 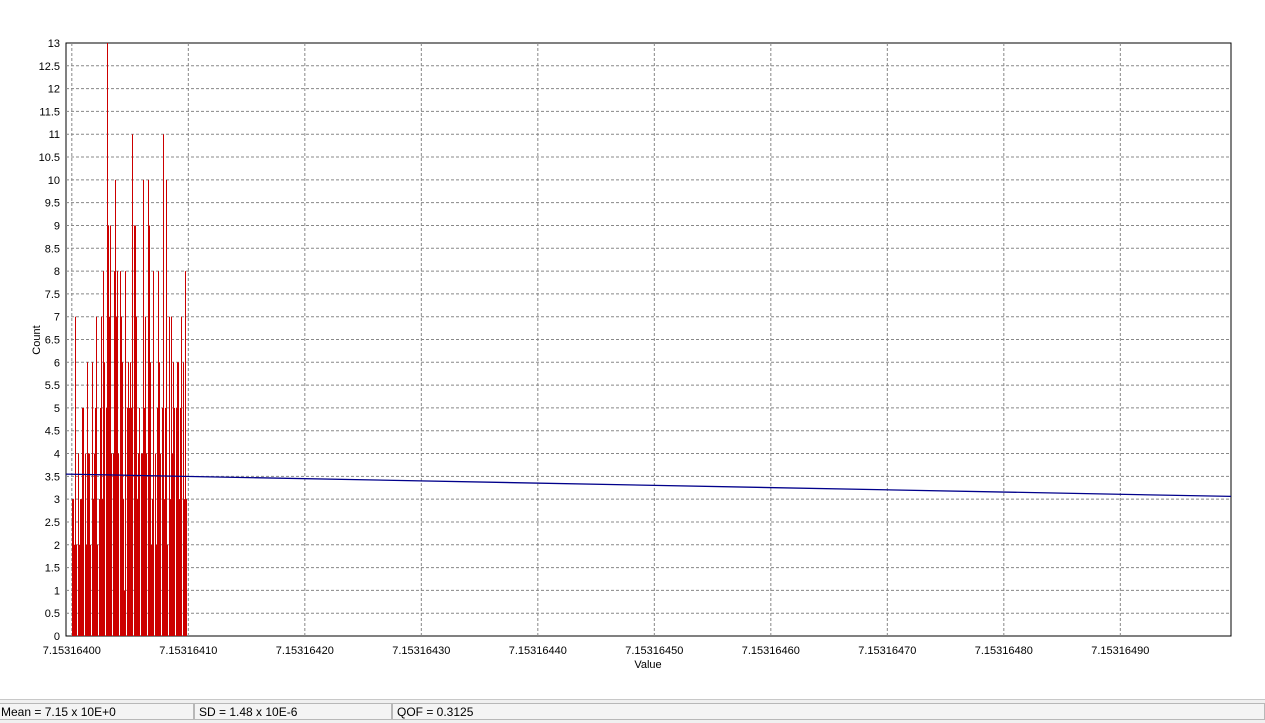 What do you see at coordinates (52, 477) in the screenshot?
I see `y-tick-label: 3.5` at bounding box center [52, 477].